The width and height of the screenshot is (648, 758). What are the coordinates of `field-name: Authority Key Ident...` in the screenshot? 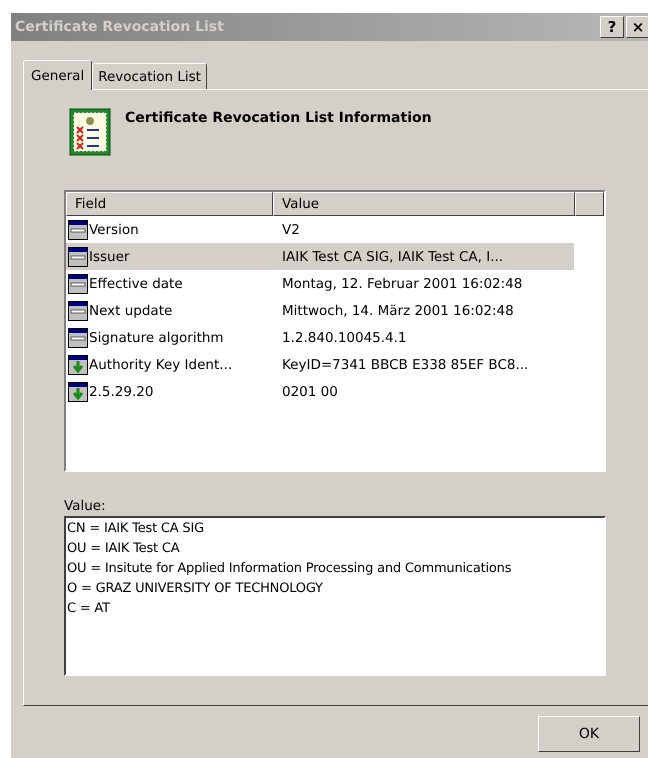 It's located at (160, 364).